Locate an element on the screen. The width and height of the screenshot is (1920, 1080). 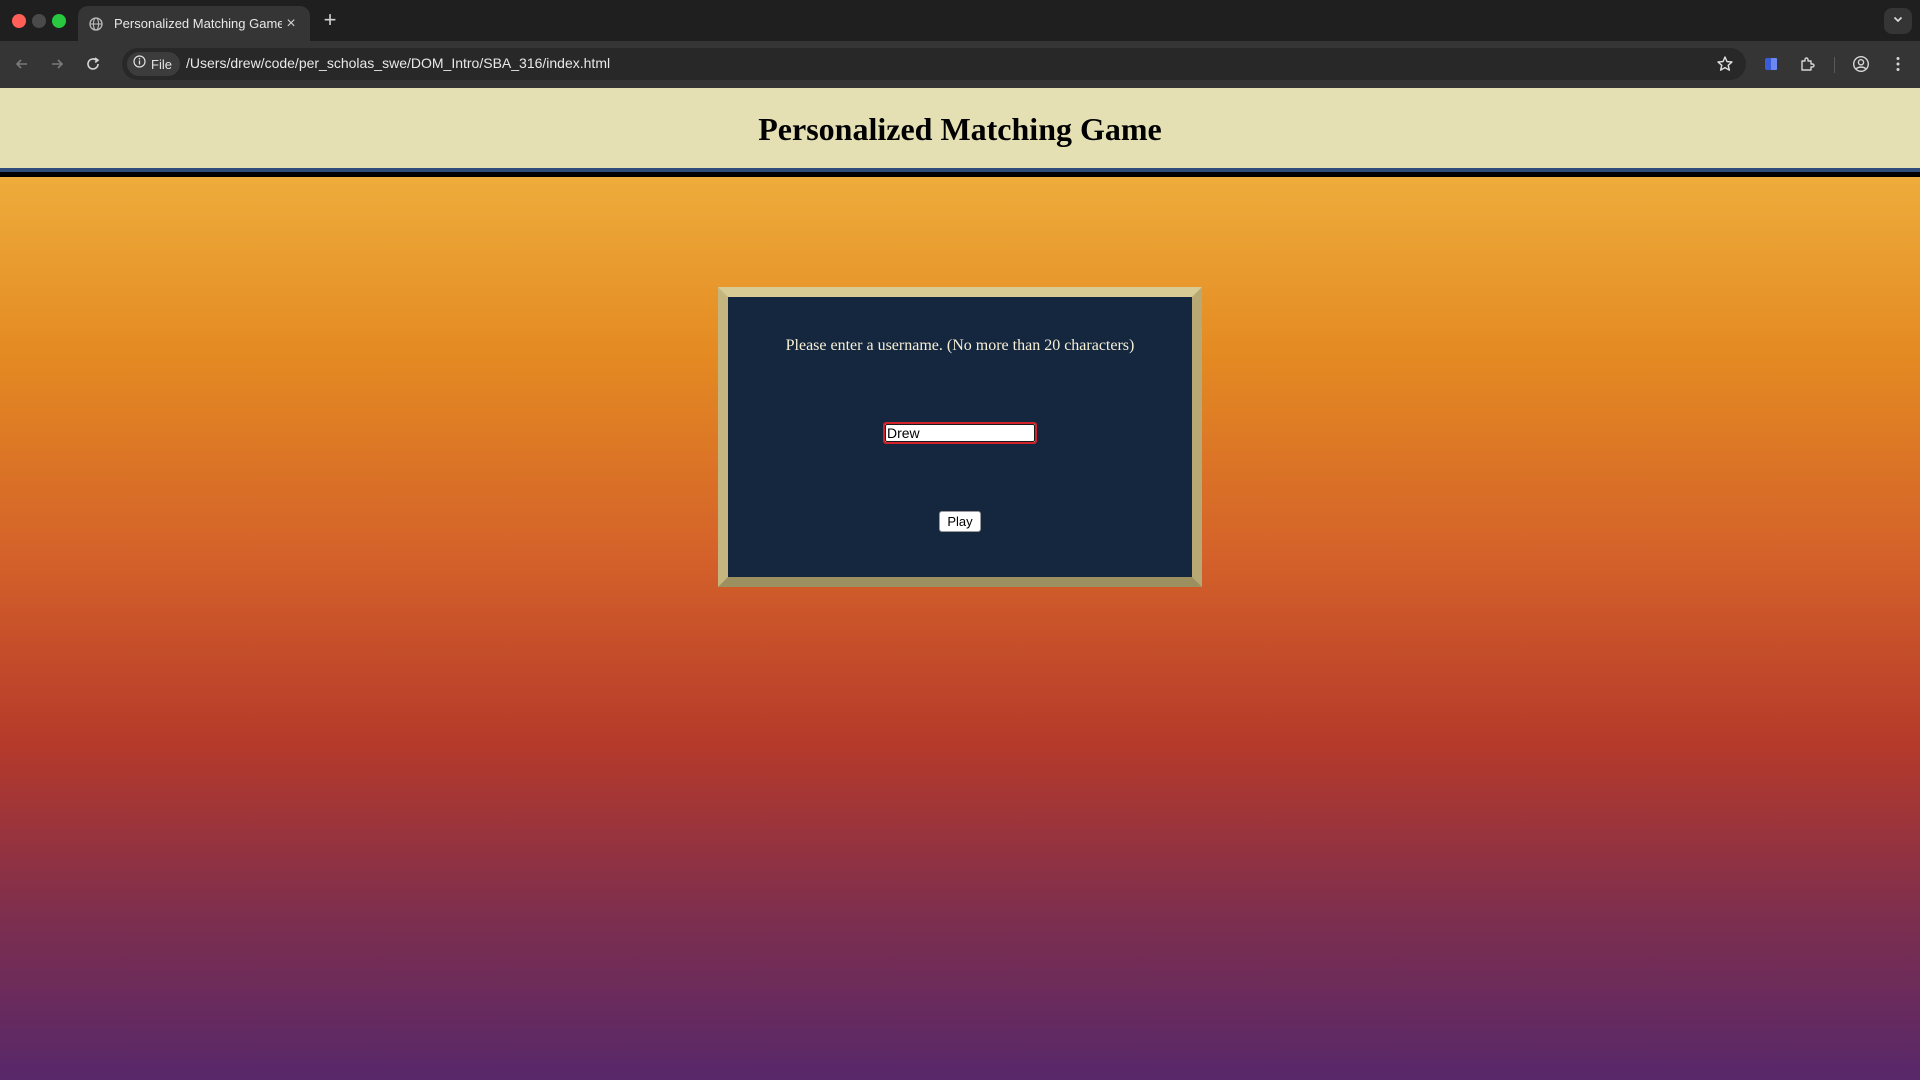
window-maximize-button is located at coordinates (59, 21).